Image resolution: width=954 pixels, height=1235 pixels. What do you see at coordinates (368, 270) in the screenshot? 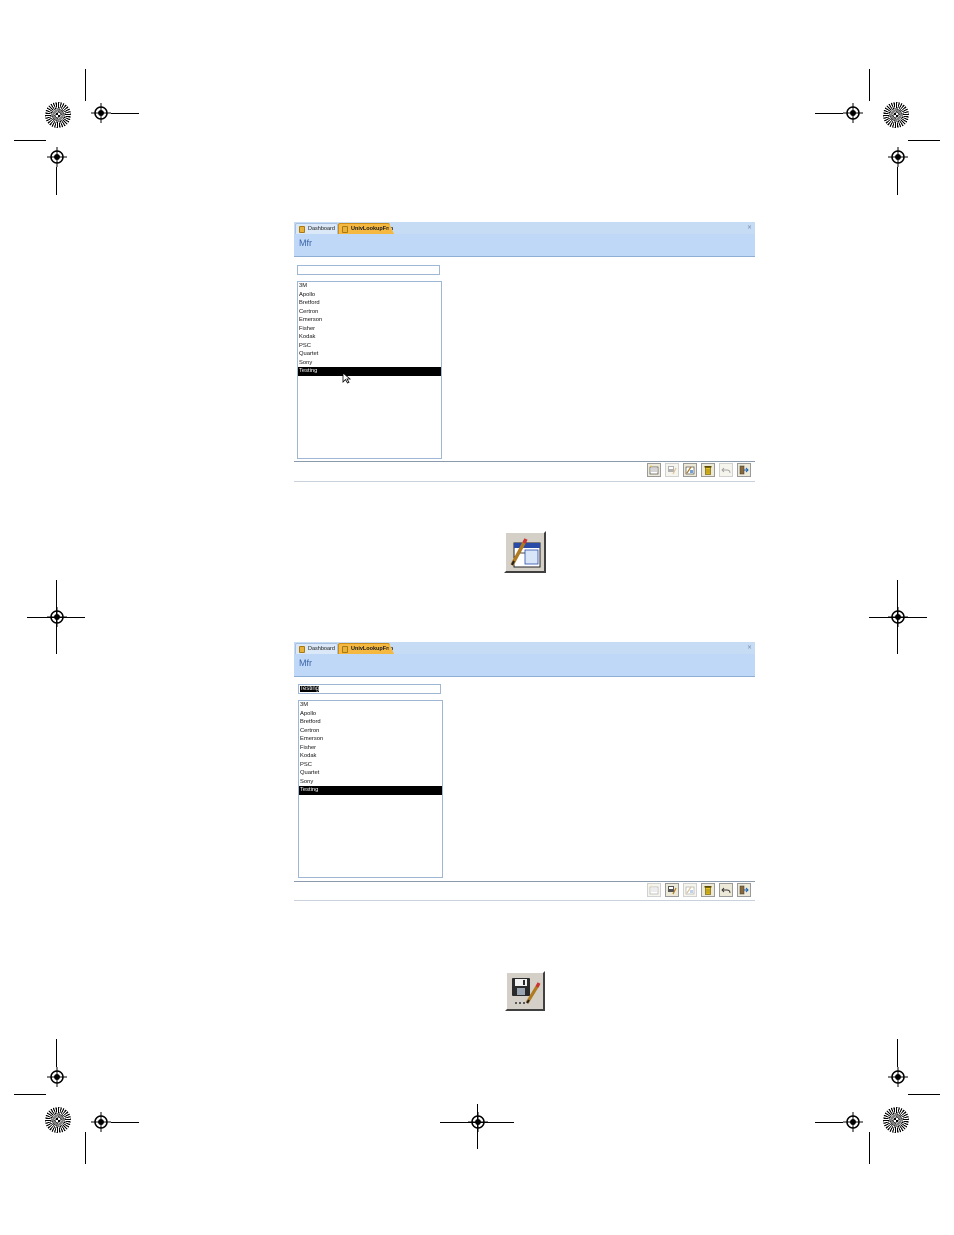
I see `lookup-search-input` at bounding box center [368, 270].